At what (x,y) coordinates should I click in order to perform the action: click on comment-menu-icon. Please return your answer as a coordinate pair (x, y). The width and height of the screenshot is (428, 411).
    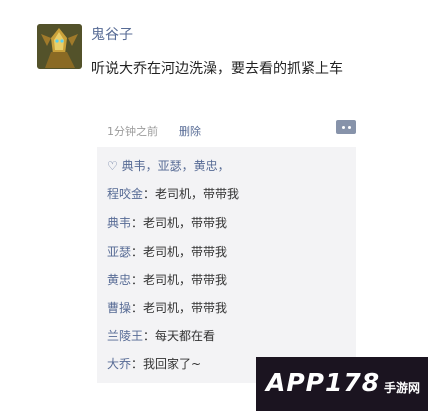
    Looking at the image, I should click on (346, 127).